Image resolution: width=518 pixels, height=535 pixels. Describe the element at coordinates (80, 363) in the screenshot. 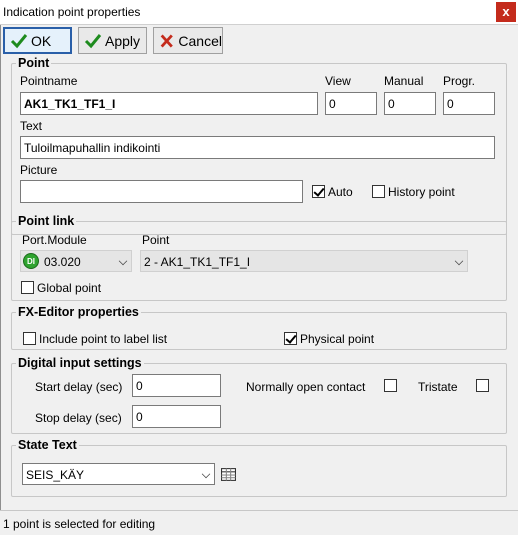

I see `digital-input-legend: Digital input settings` at that location.